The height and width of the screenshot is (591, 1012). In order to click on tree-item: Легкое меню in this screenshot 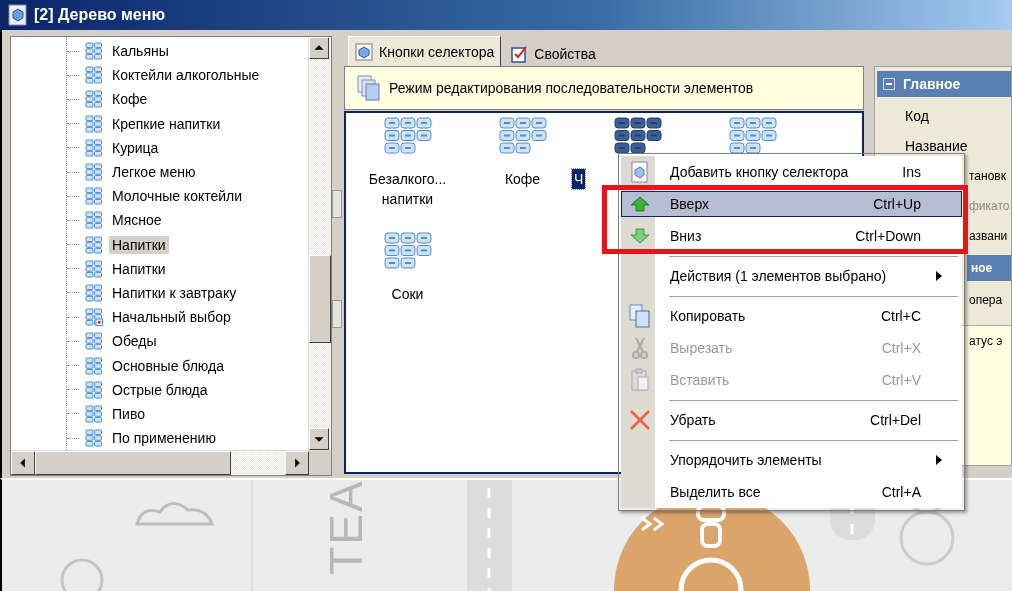, I will do `click(154, 172)`.